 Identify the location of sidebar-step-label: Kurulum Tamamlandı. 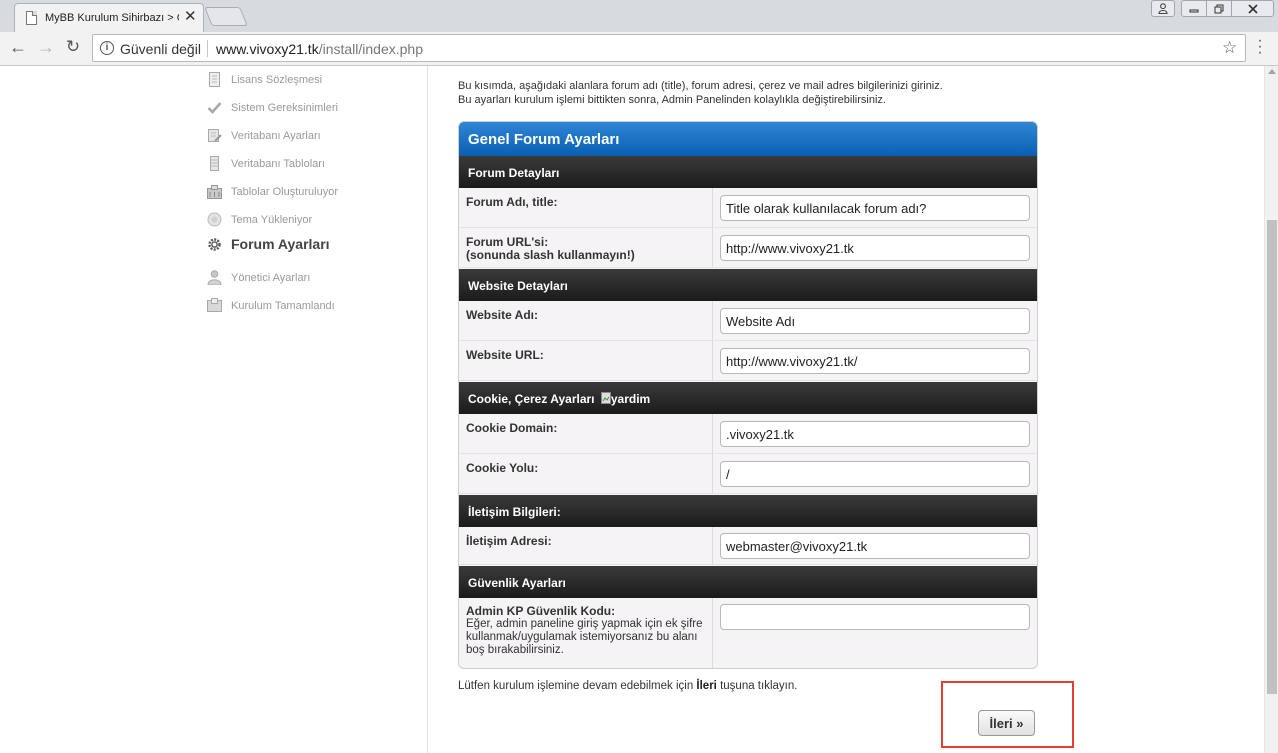
(283, 306).